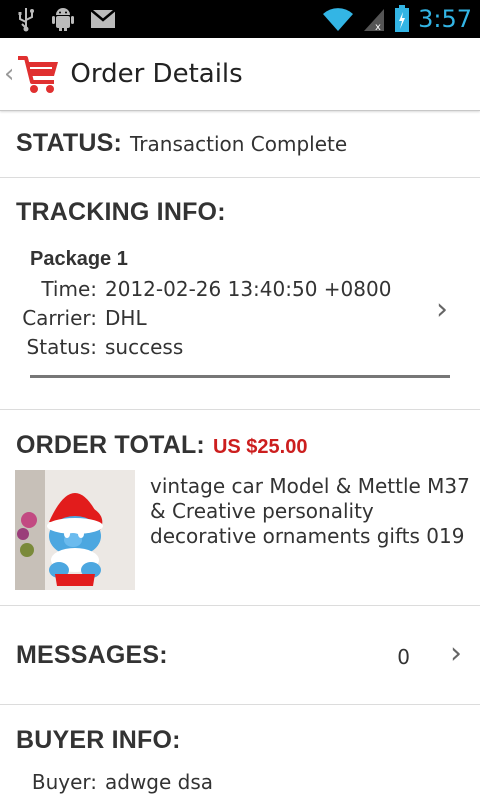 This screenshot has width=480, height=800. I want to click on tracking-divider, so click(240, 376).